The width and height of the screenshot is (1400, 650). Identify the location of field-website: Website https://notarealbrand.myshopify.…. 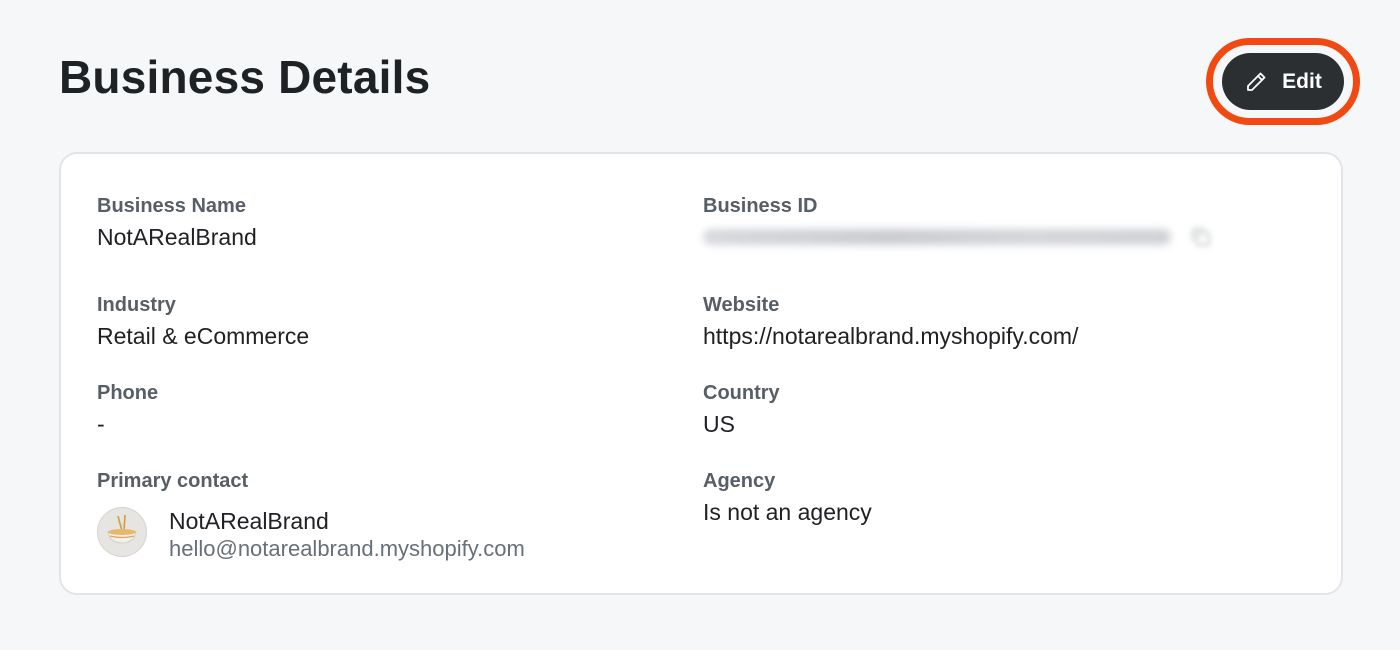
(890, 322).